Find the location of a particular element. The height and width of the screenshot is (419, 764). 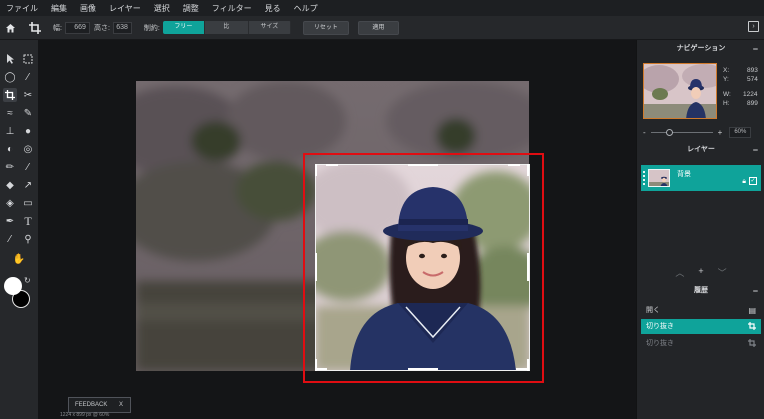

zoom-out-button: - is located at coordinates (644, 132).